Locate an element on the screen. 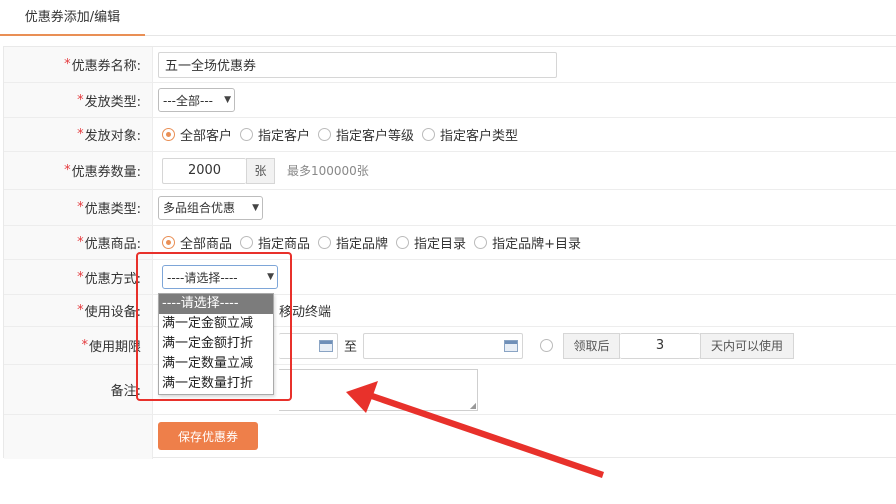  radio-relative-period is located at coordinates (547, 345).